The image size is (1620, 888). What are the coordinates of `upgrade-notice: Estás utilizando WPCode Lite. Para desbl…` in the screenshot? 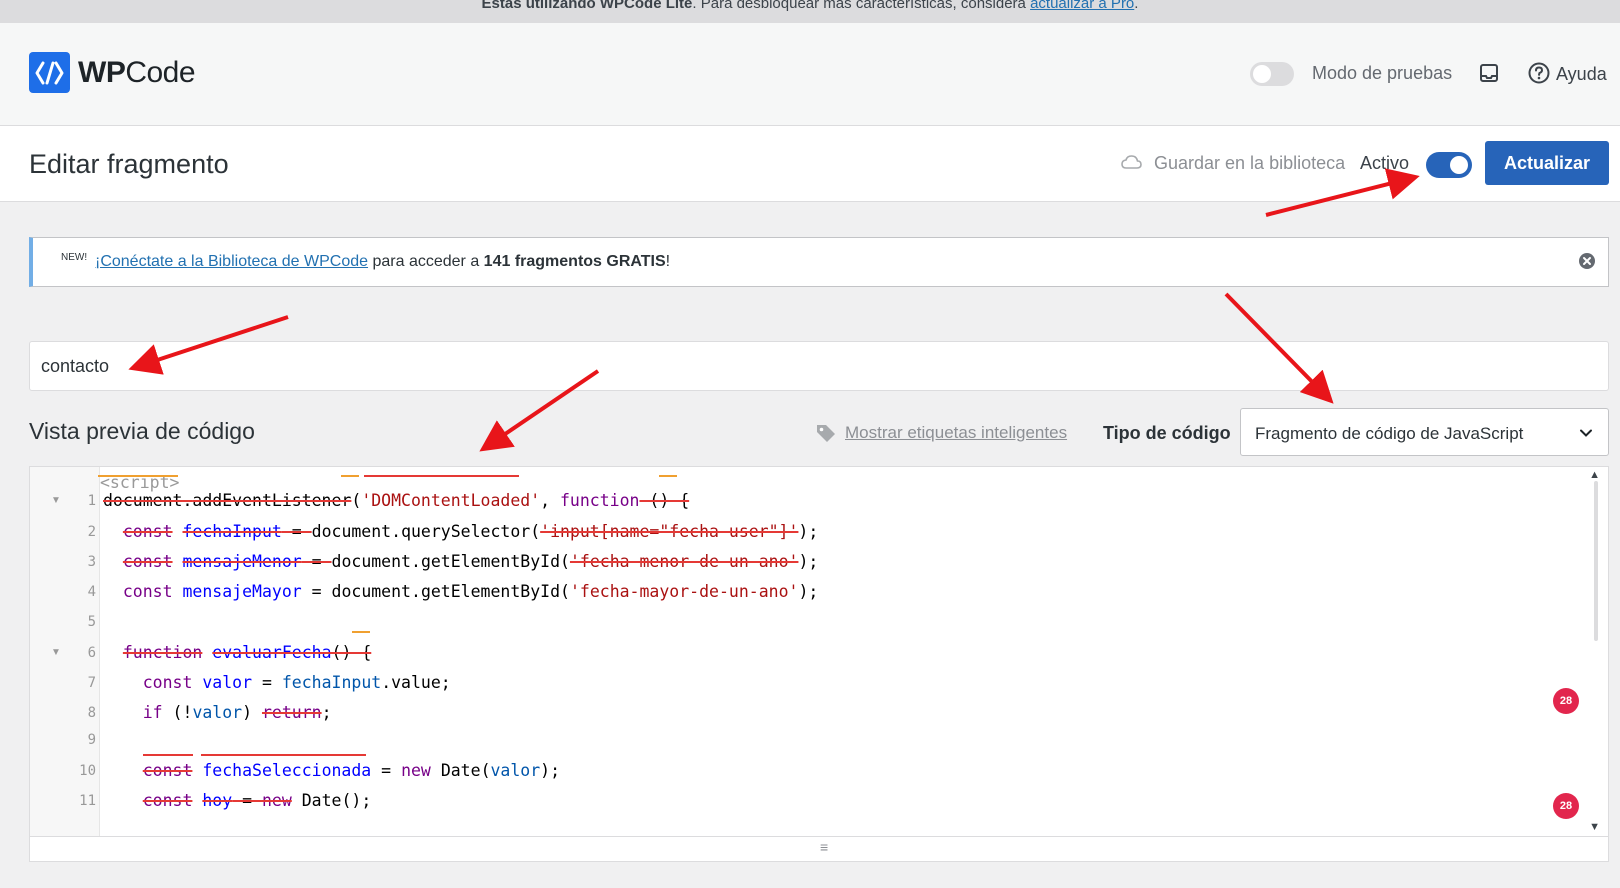 It's located at (810, 11).